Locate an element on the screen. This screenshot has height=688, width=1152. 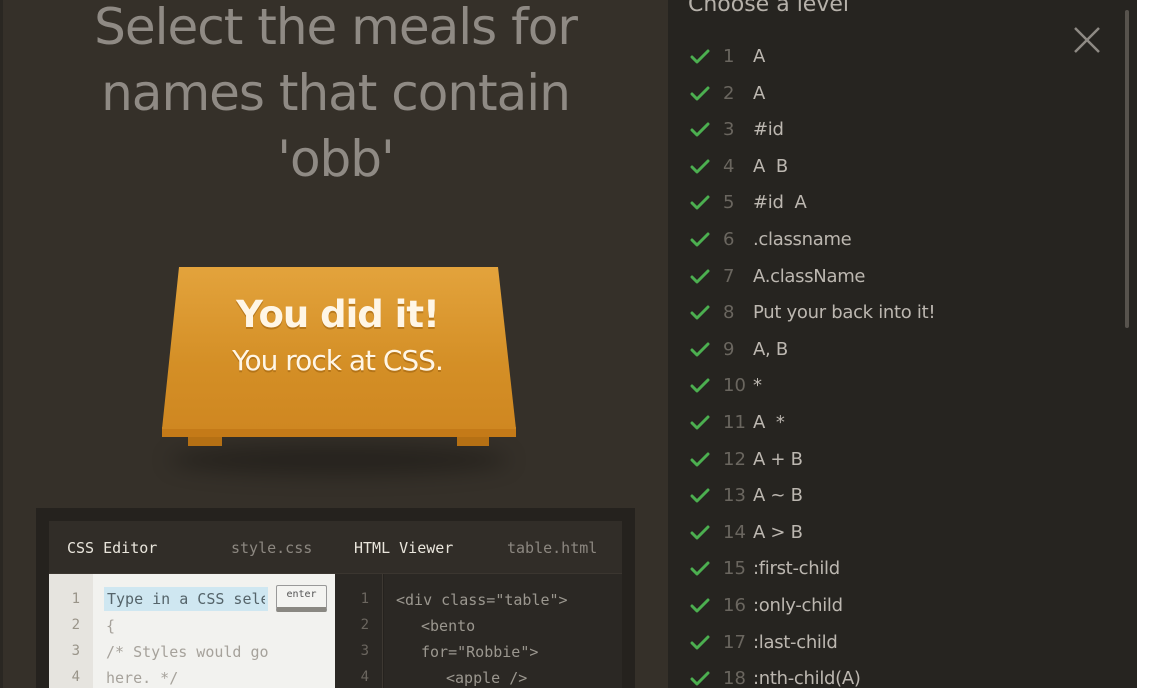
level-number: 13 is located at coordinates (734, 496).